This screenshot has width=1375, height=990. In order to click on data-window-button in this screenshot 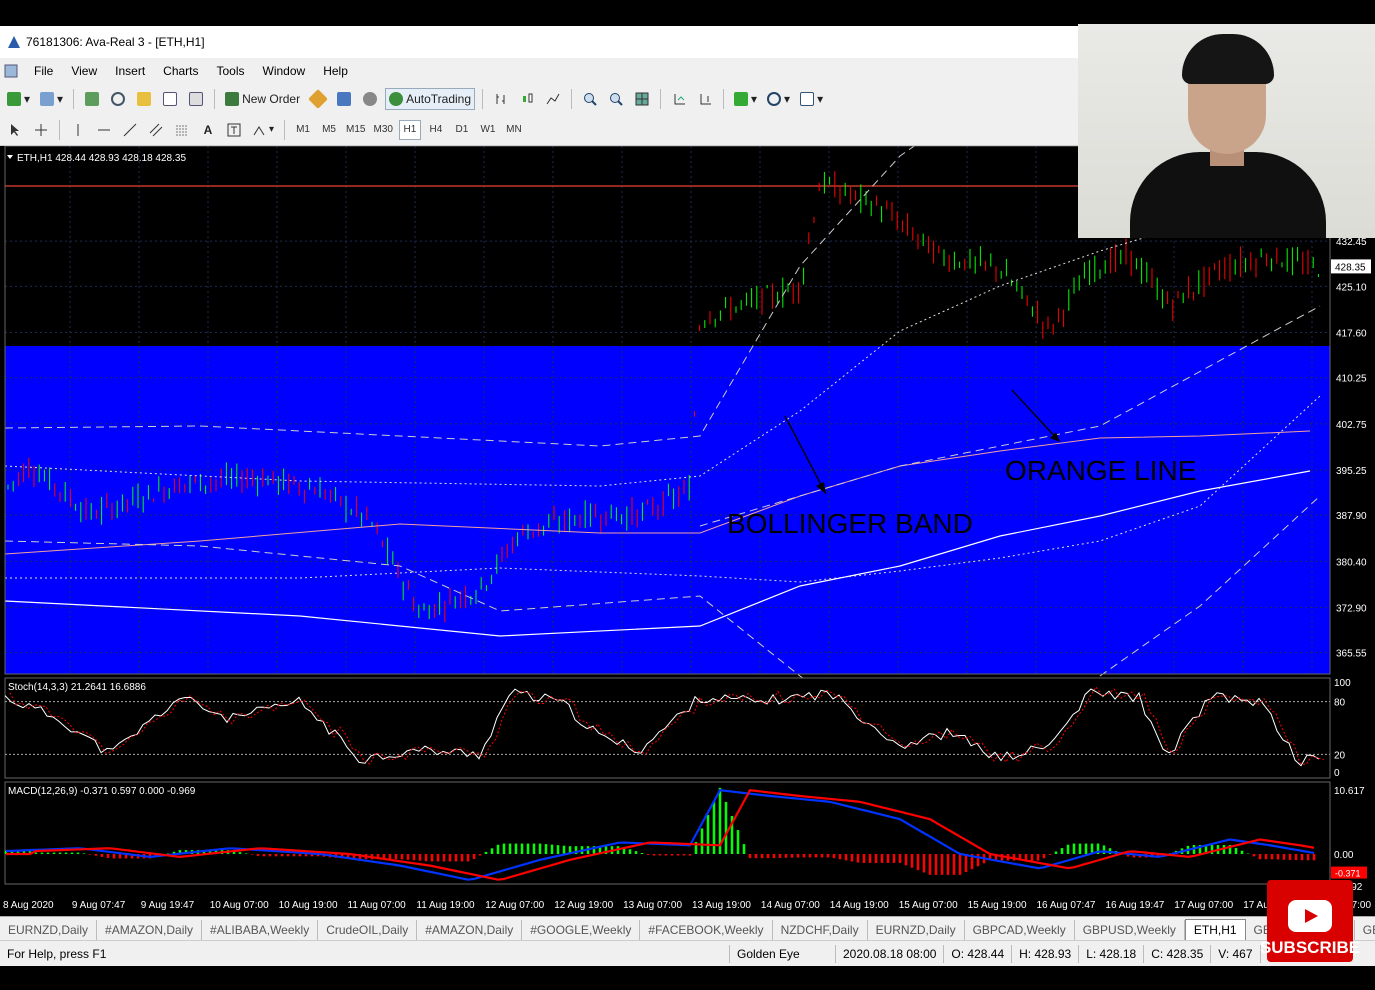, I will do `click(118, 99)`.